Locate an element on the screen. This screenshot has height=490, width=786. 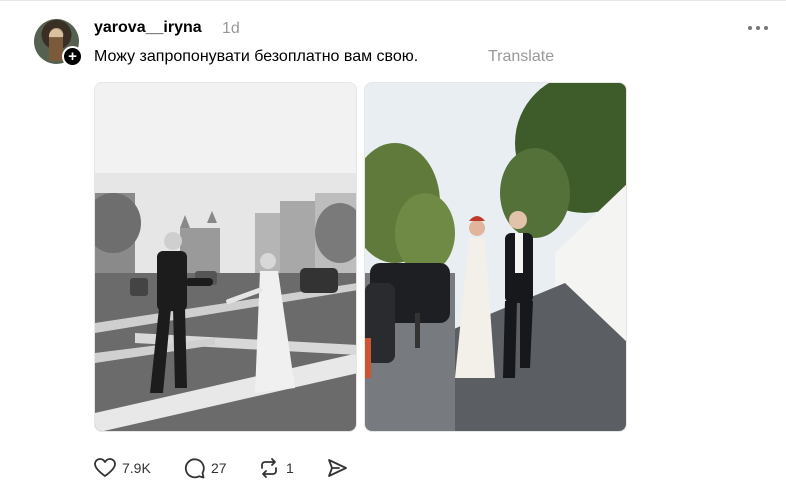
username-link: yarova__iryna is located at coordinates (148, 28).